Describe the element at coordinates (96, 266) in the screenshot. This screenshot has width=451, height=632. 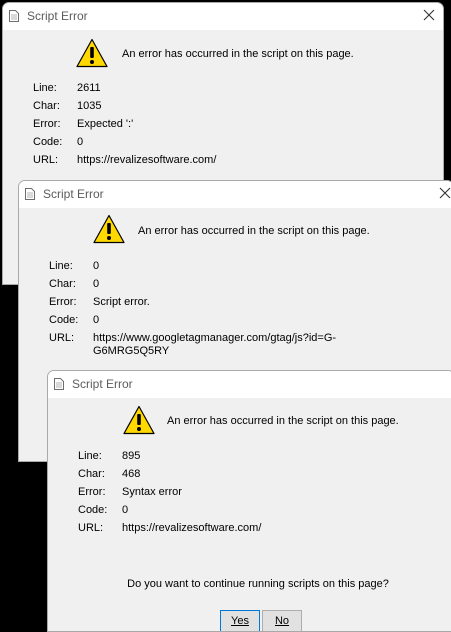
I see `line-value: 0` at that location.